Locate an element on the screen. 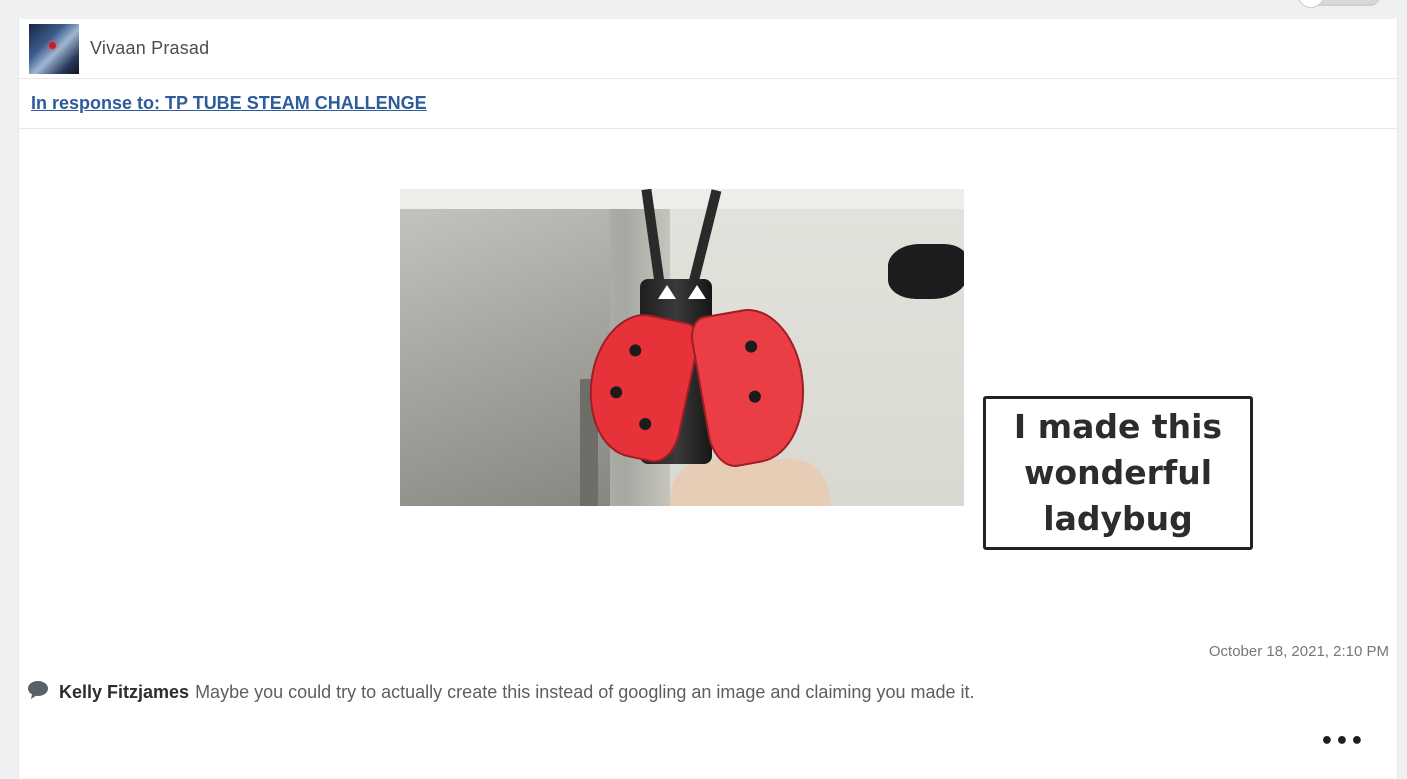 This screenshot has width=1407, height=779. response-bar: In response to: TP TUBE STEAM CHALLENGE is located at coordinates (708, 104).